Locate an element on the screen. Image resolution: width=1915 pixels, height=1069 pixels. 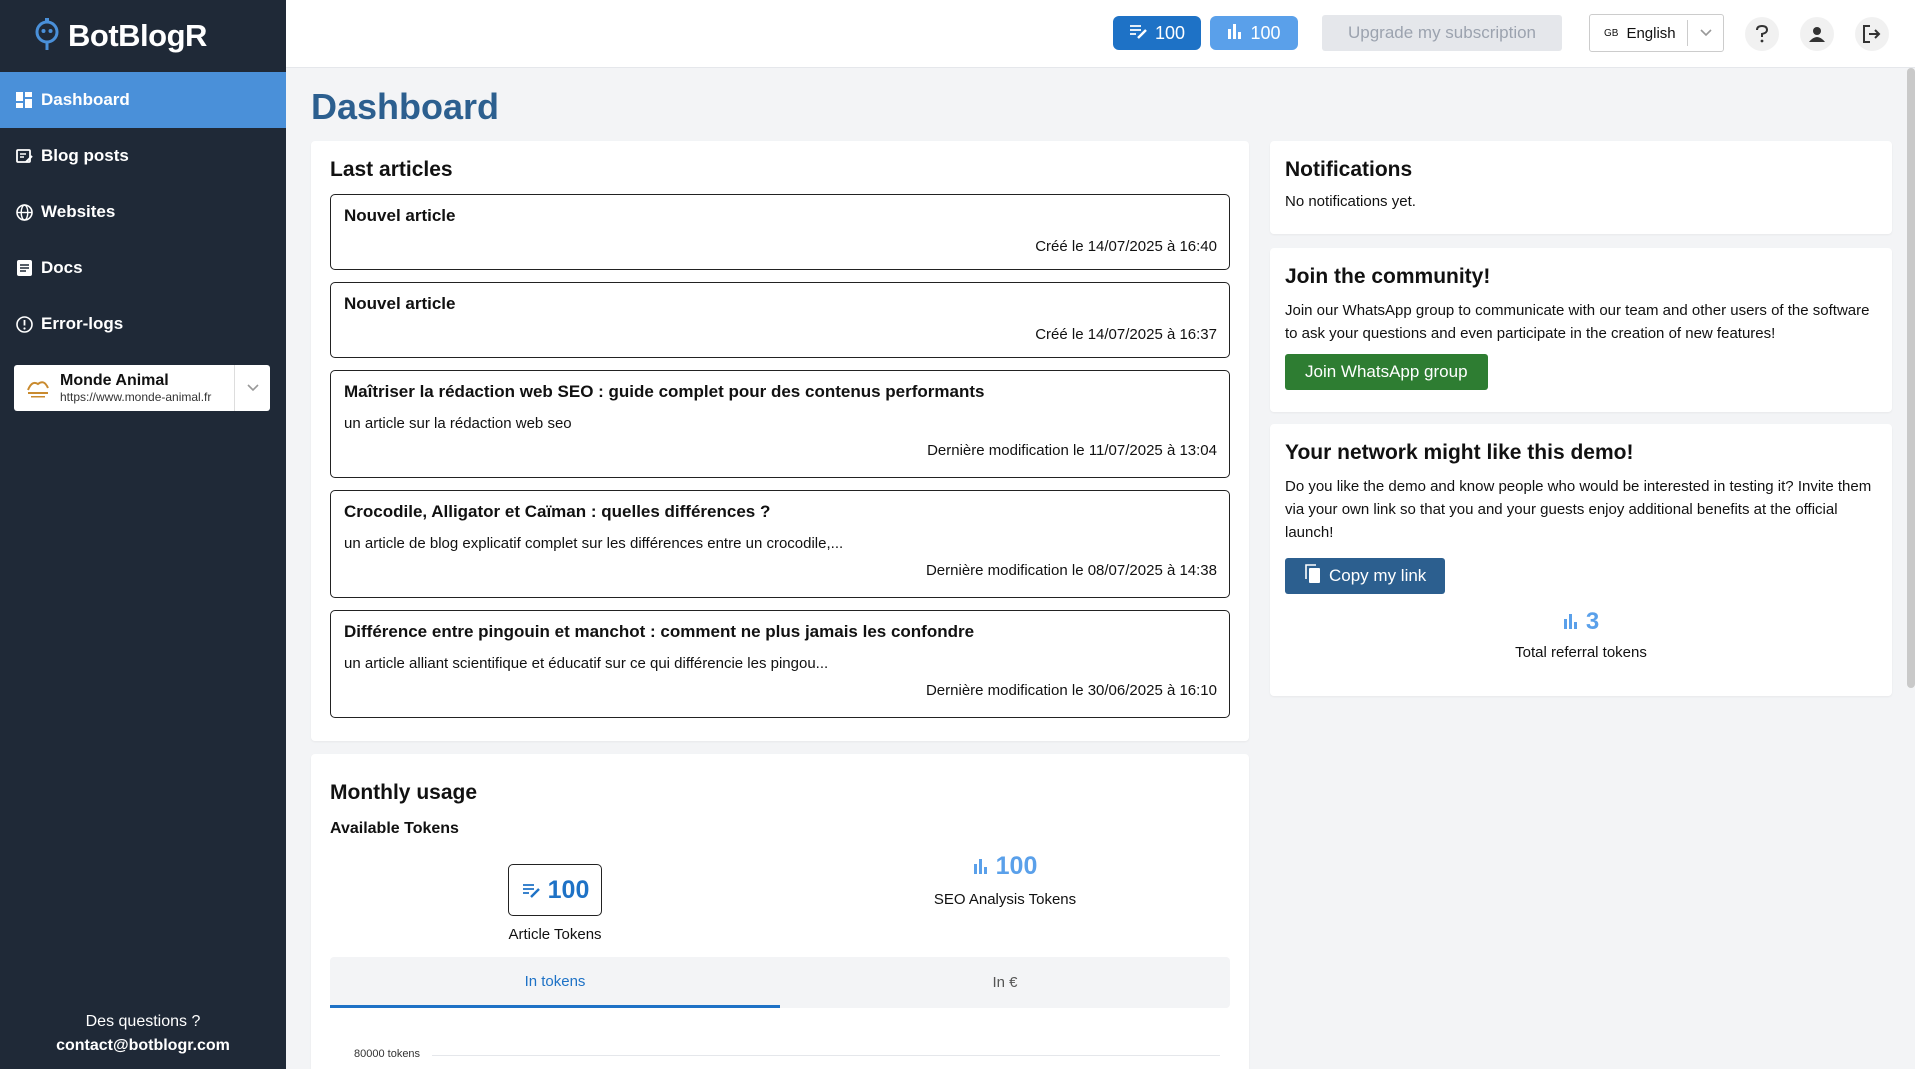
seo-tokens-badge: 100 is located at coordinates (1254, 33).